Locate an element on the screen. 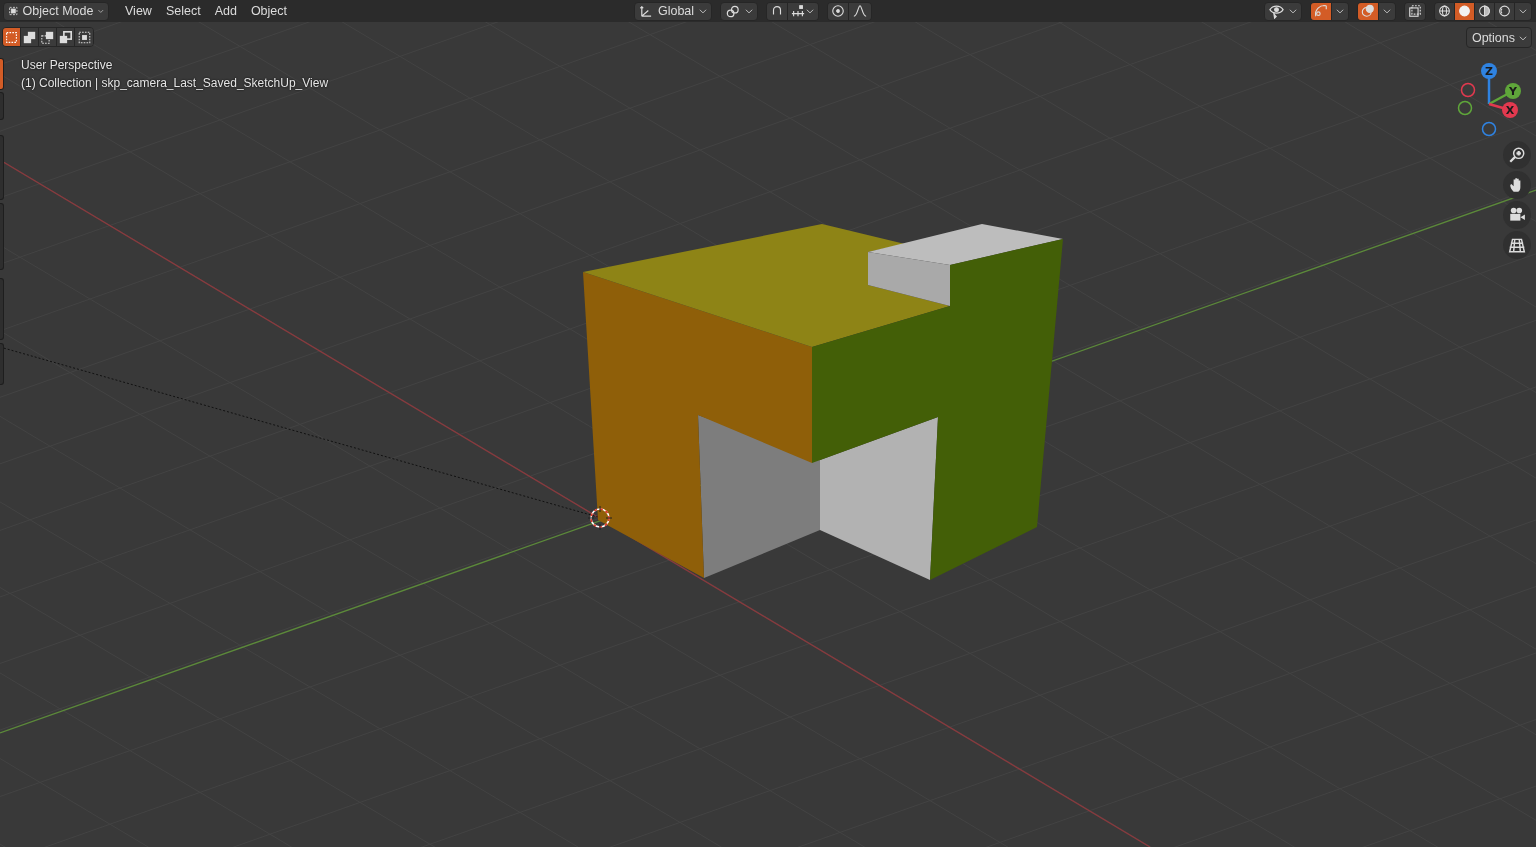 The image size is (1536, 847). gizmo-arrow-icon is located at coordinates (1321, 11).